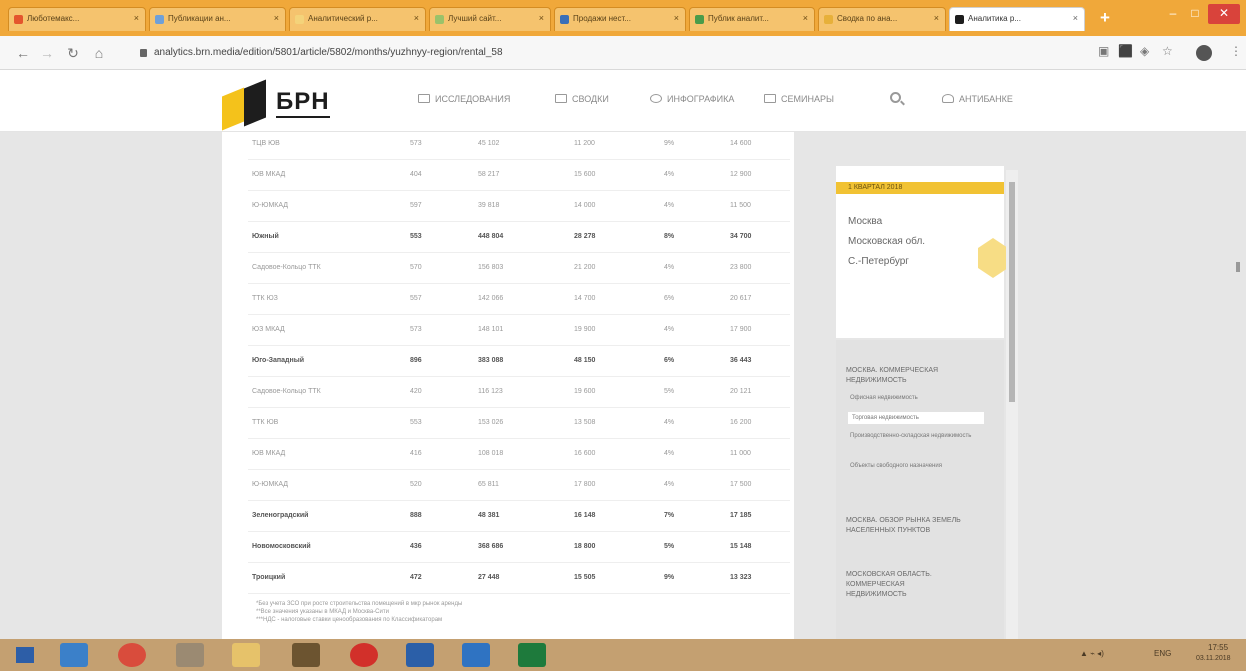  What do you see at coordinates (522, 392) in the screenshot?
I see `table-cell-value: 116 123` at bounding box center [522, 392].